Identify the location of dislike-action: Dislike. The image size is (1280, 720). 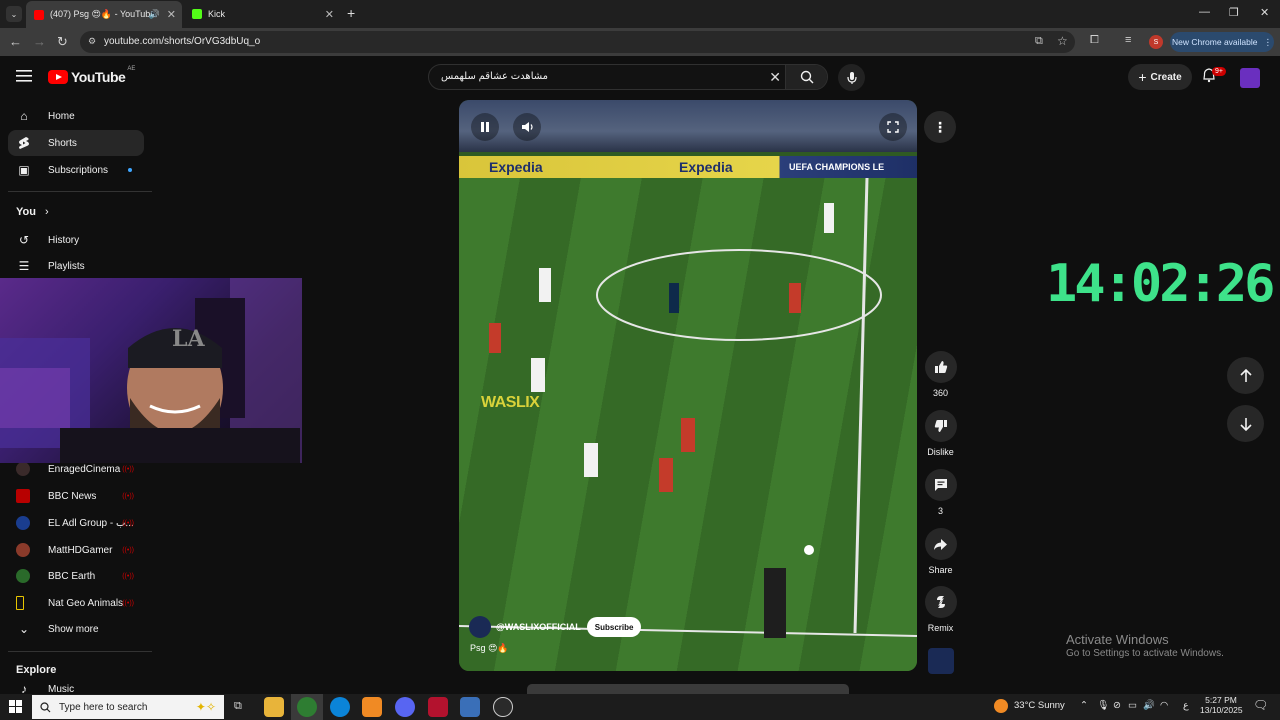
(940, 433).